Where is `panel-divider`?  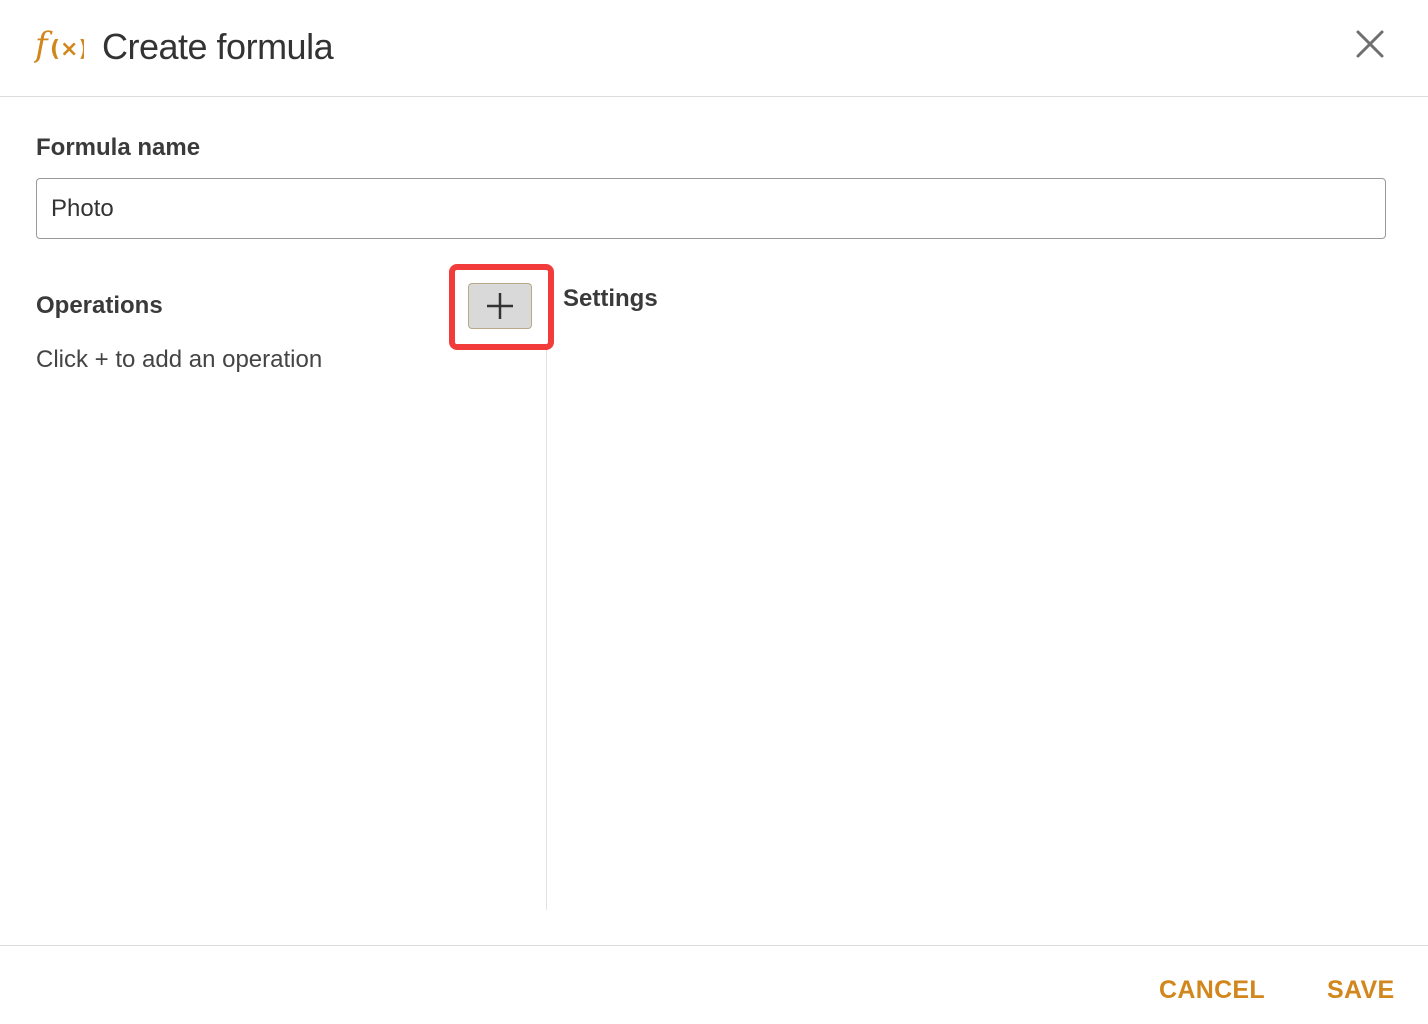
panel-divider is located at coordinates (546, 630).